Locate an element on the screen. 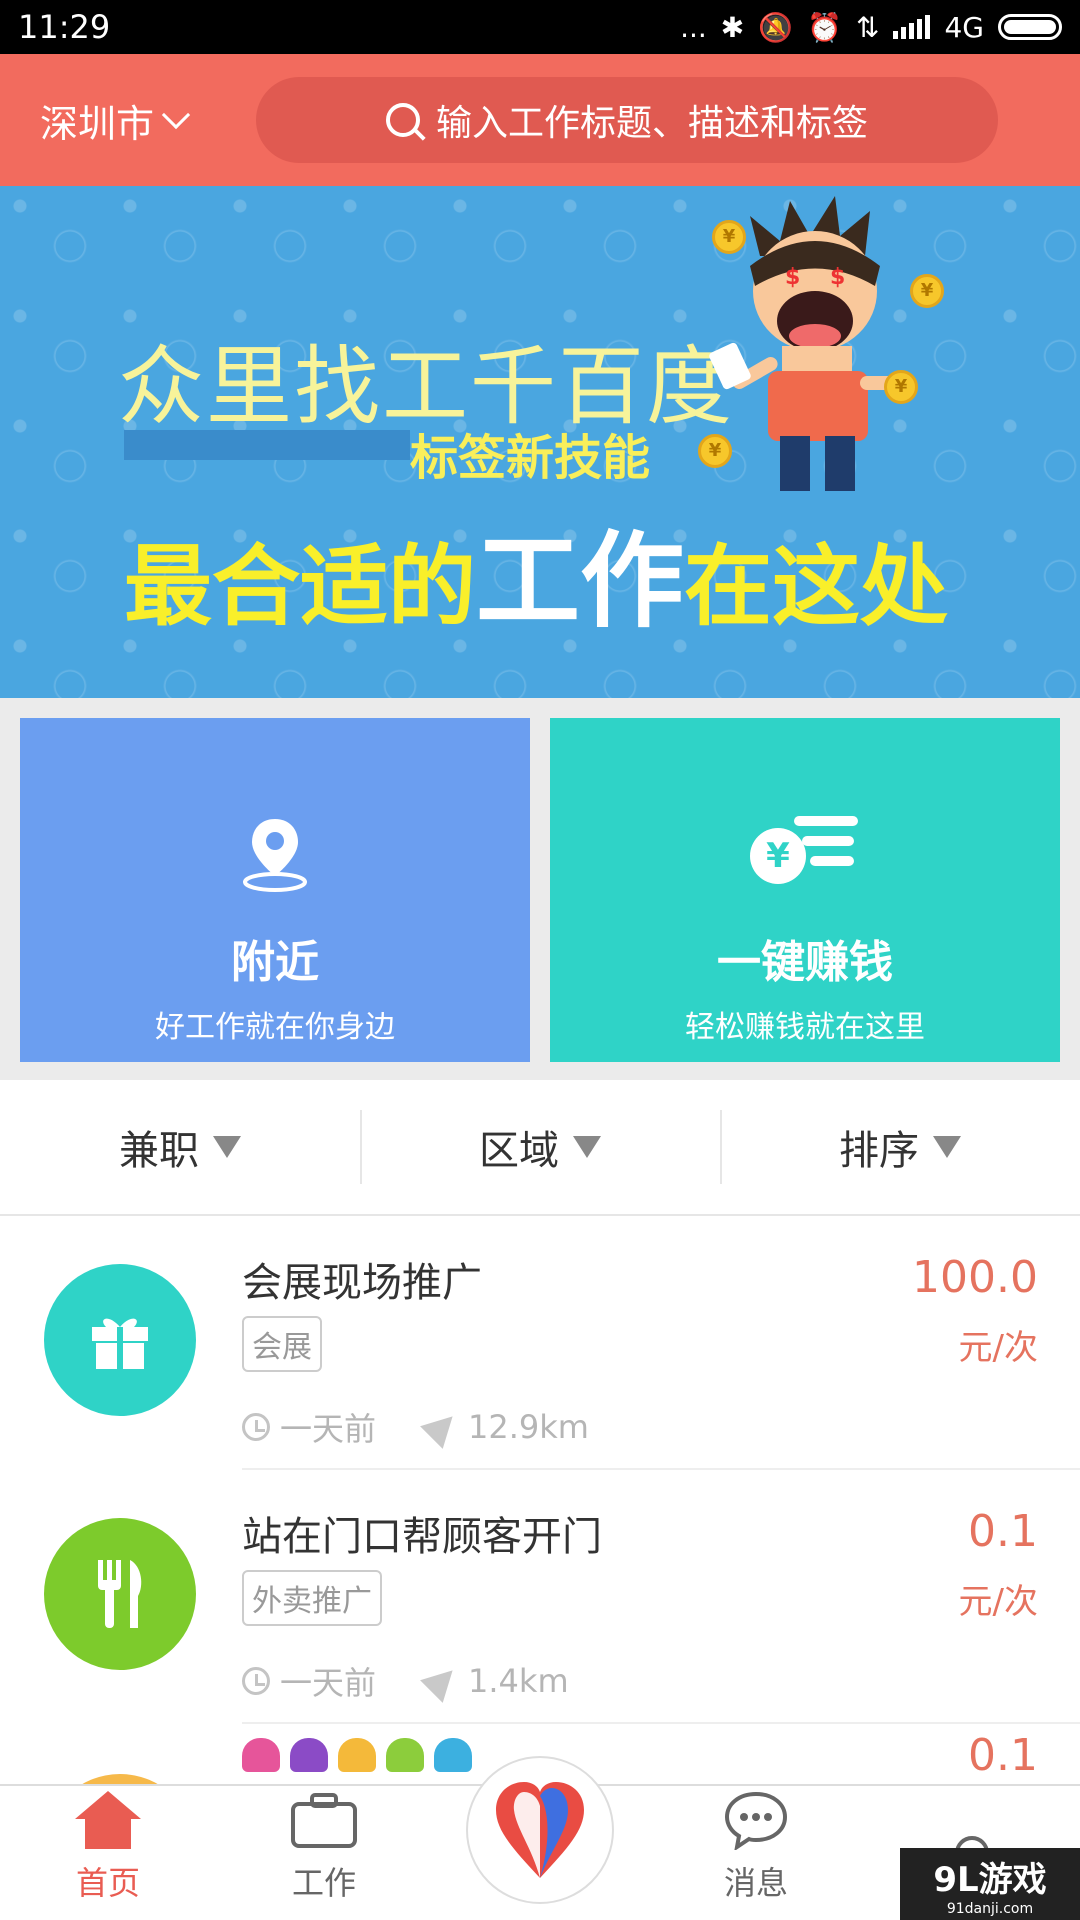 The width and height of the screenshot is (1080, 1920). list-item: 会展现场推广 会展 一天前 12.9km 100.0 元/次 is located at coordinates (540, 1343).